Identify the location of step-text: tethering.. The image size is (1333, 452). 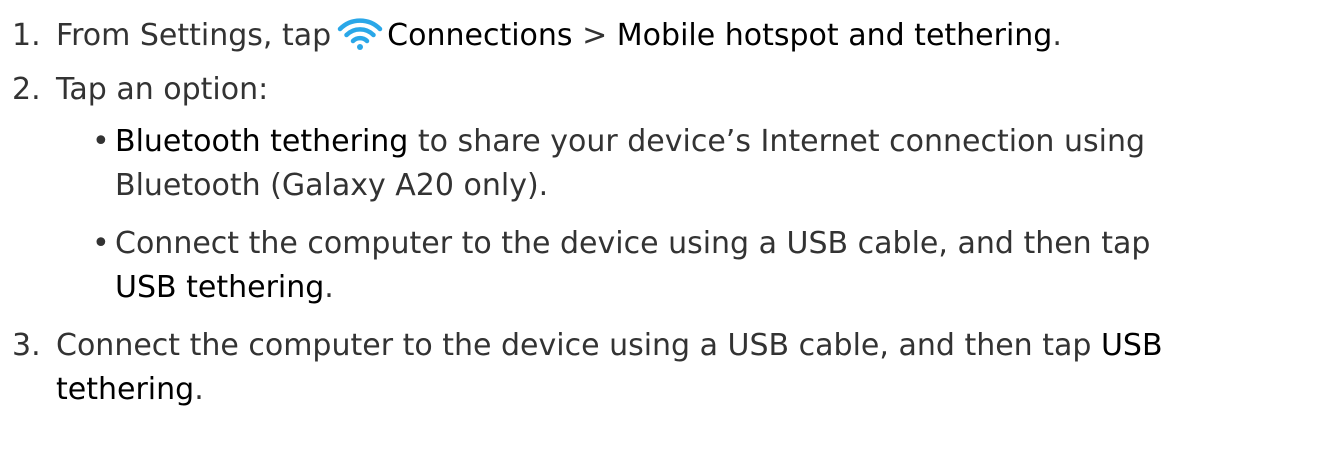
(130, 390).